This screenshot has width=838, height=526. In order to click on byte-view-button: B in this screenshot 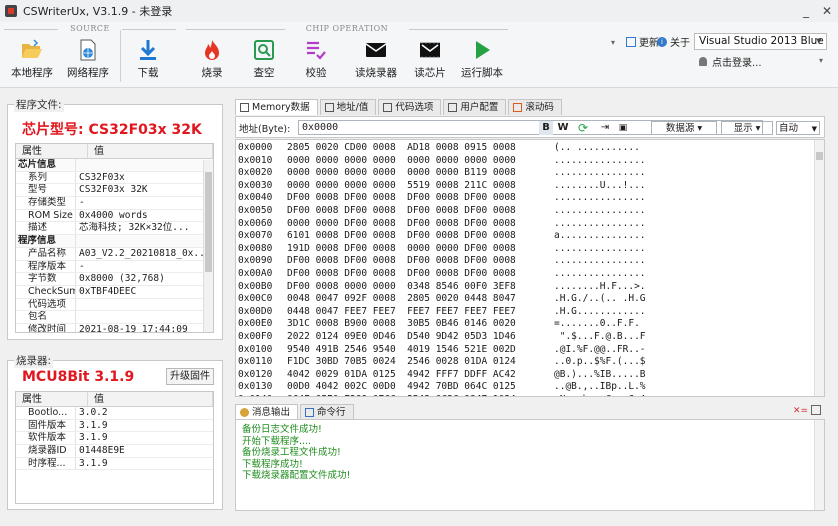, I will do `click(546, 128)`.